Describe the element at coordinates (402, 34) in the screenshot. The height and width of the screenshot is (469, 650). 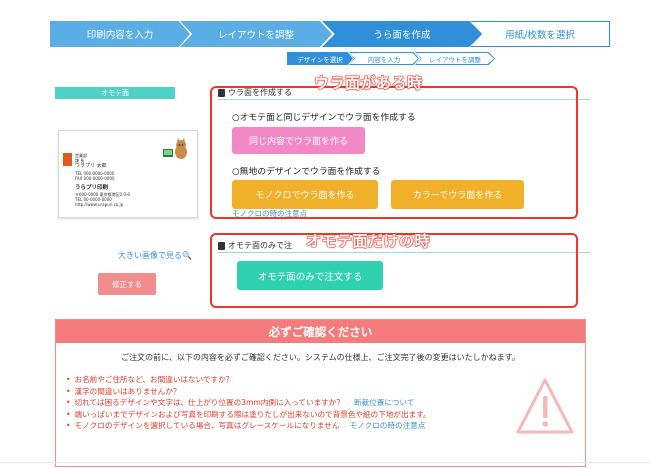
I see `step-create-back: うら面を作成` at that location.